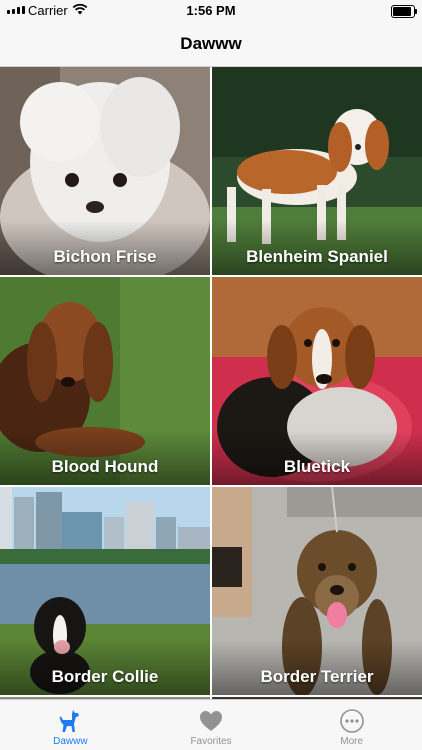 The image size is (422, 750). I want to click on tab-favorites: Favorites, so click(211, 725).